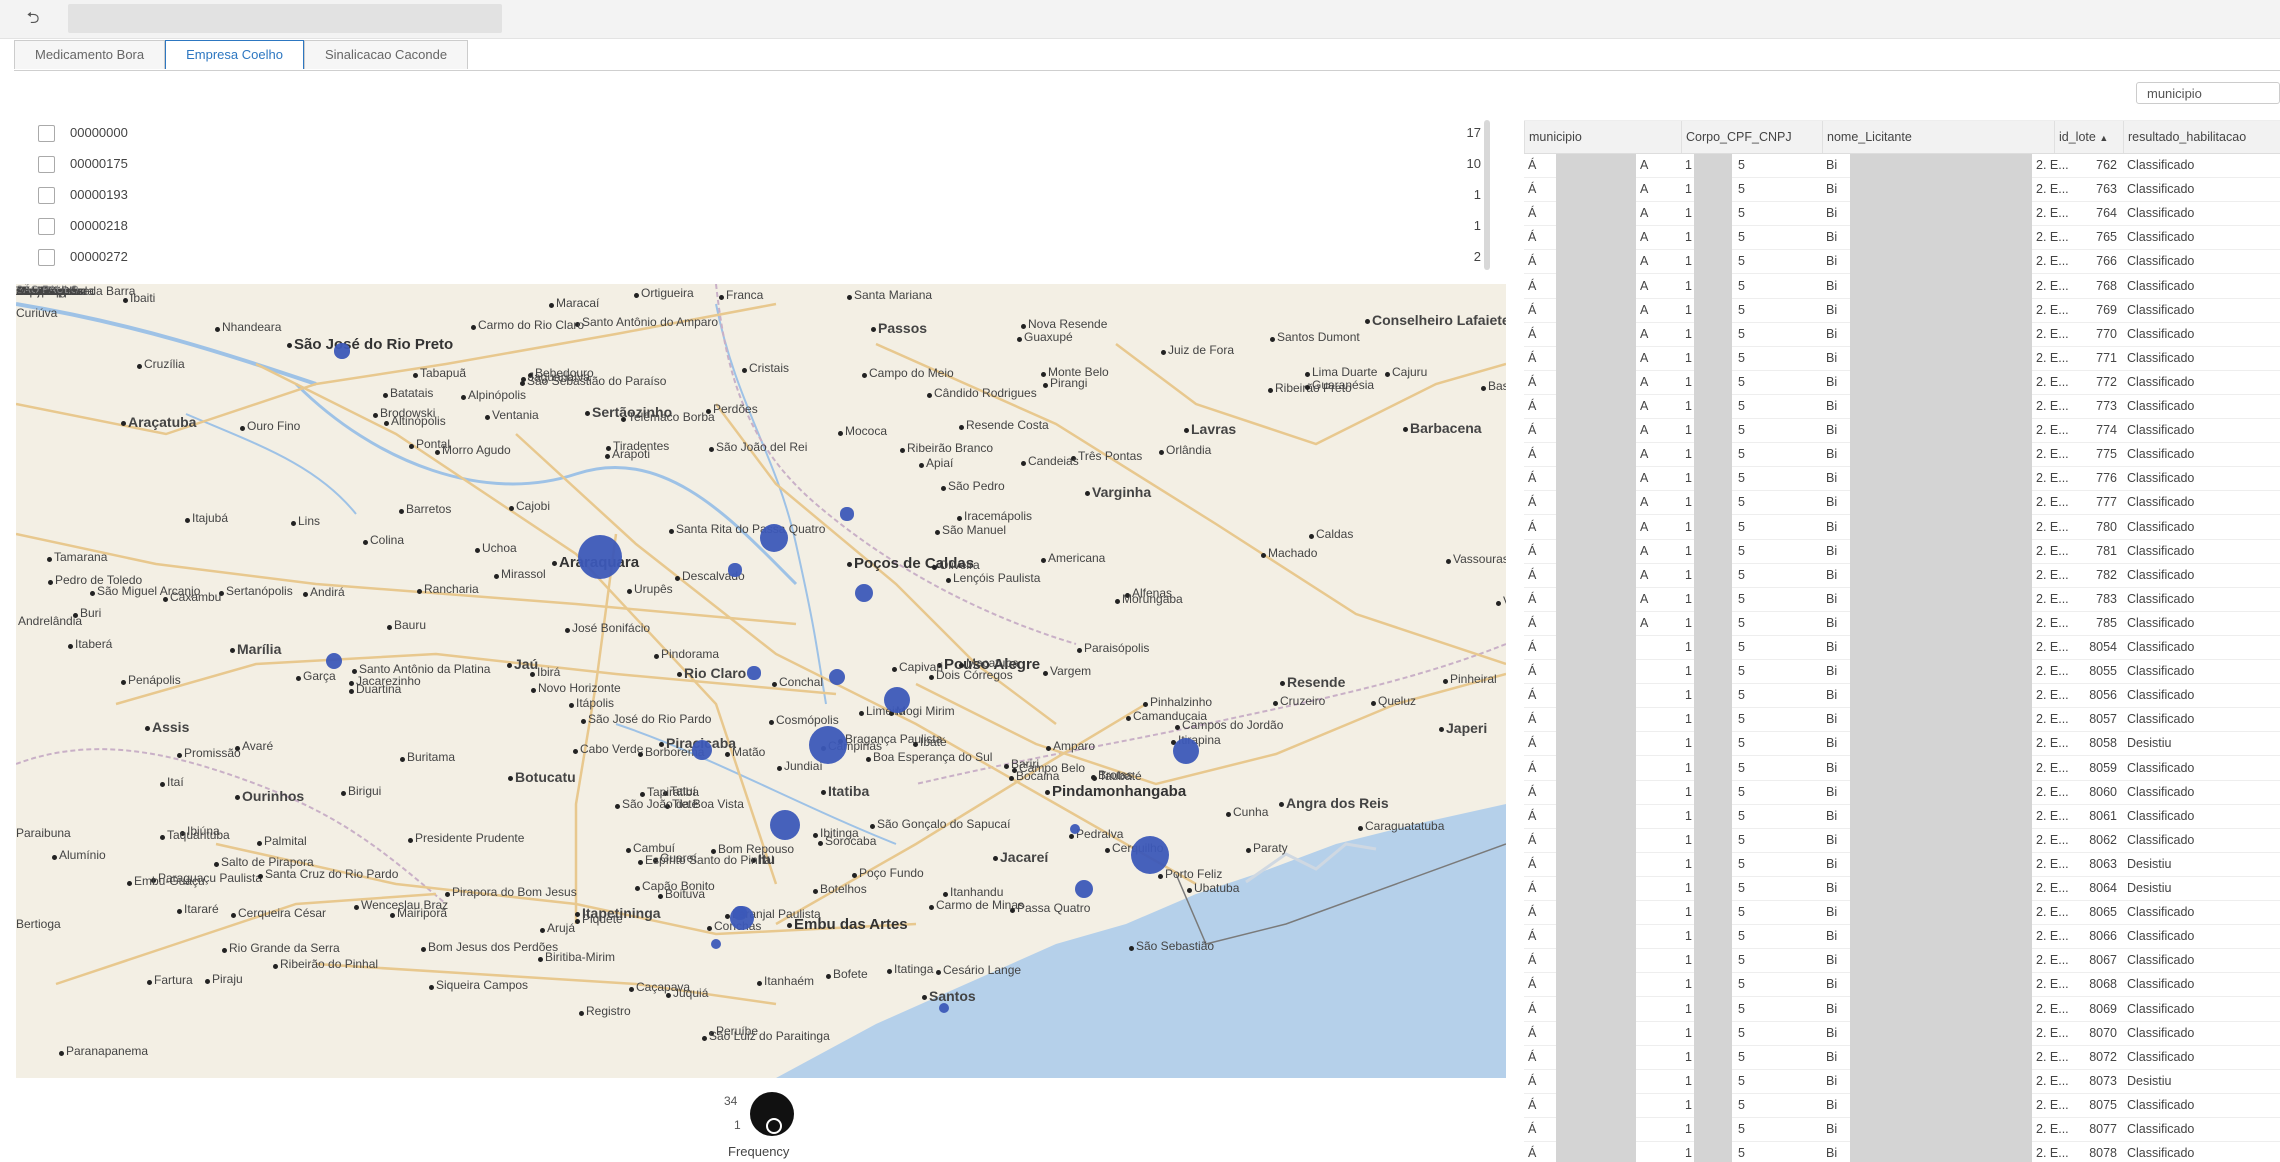 This screenshot has height=1162, width=2280. What do you see at coordinates (443, 373) in the screenshot?
I see `city-label: Tabapuã` at bounding box center [443, 373].